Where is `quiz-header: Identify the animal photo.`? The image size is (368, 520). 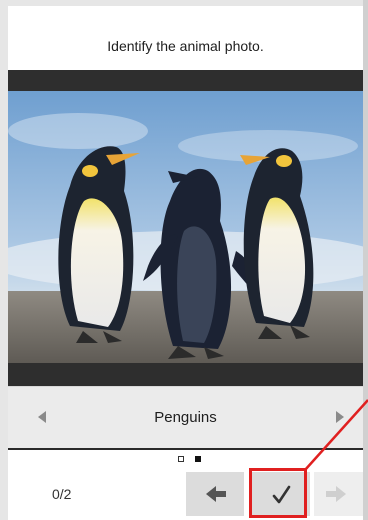 quiz-header: Identify the animal photo. is located at coordinates (185, 38).